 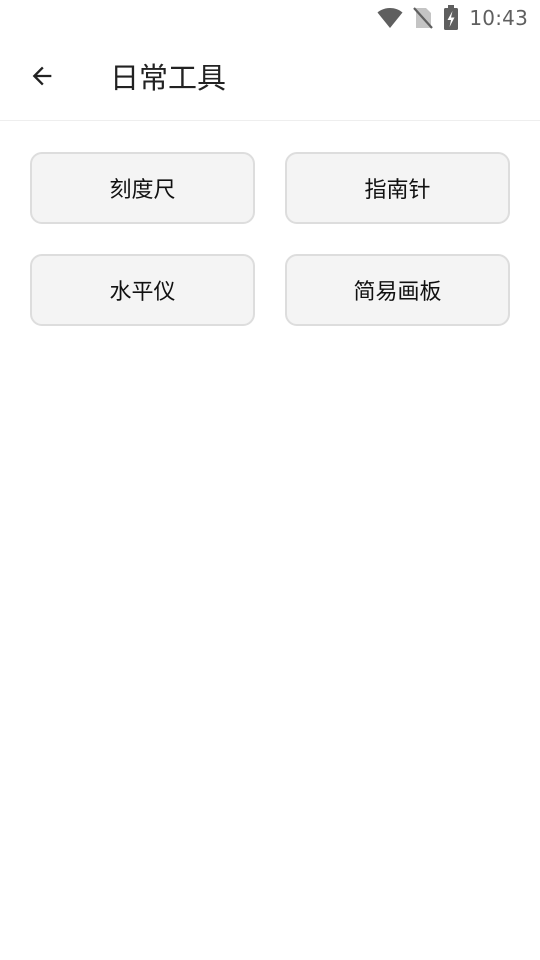 I want to click on sketchpad-button: 简易画板, so click(x=397, y=290).